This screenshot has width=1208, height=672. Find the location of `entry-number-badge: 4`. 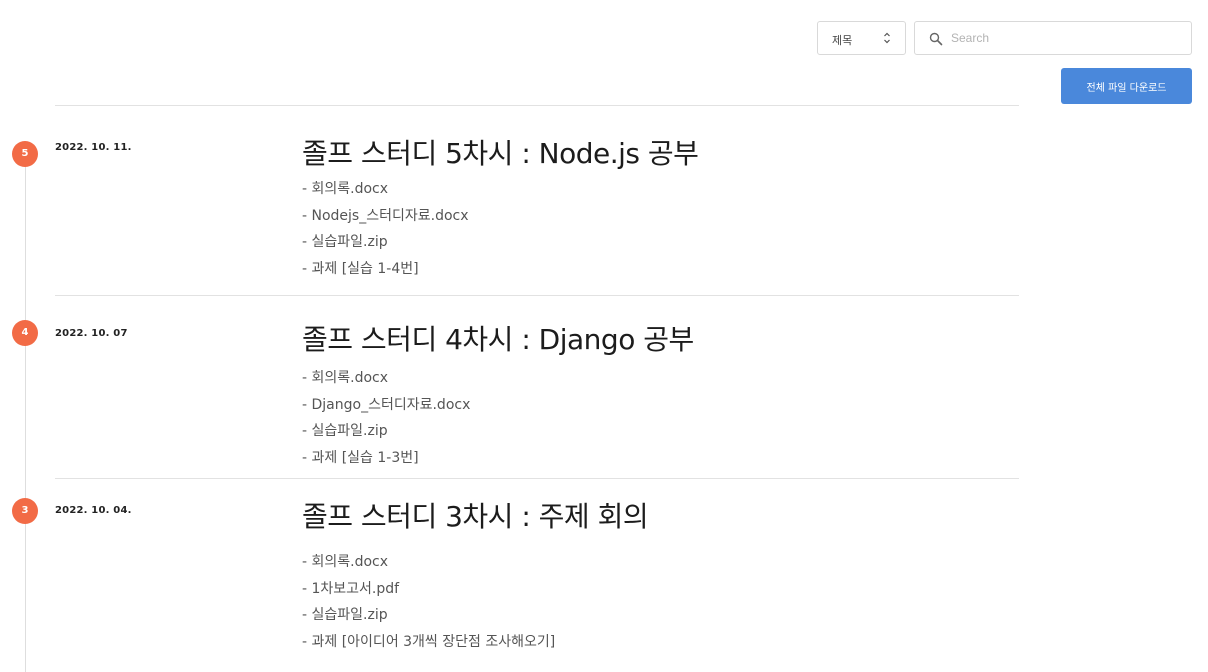

entry-number-badge: 4 is located at coordinates (25, 333).